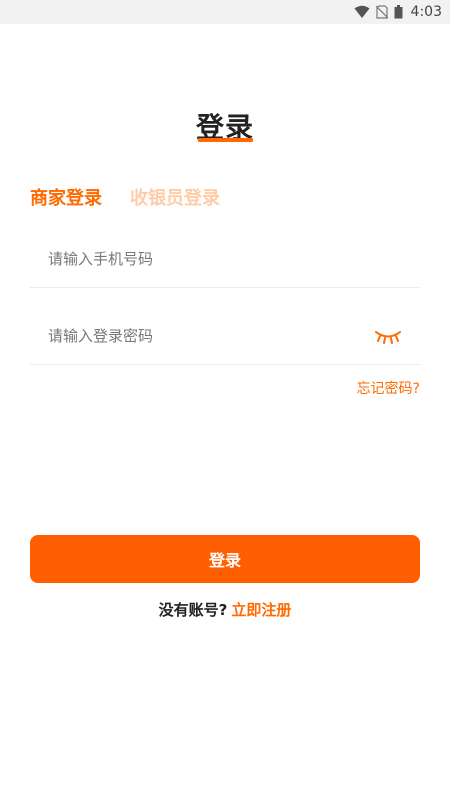  I want to click on wifi-icon, so click(362, 12).